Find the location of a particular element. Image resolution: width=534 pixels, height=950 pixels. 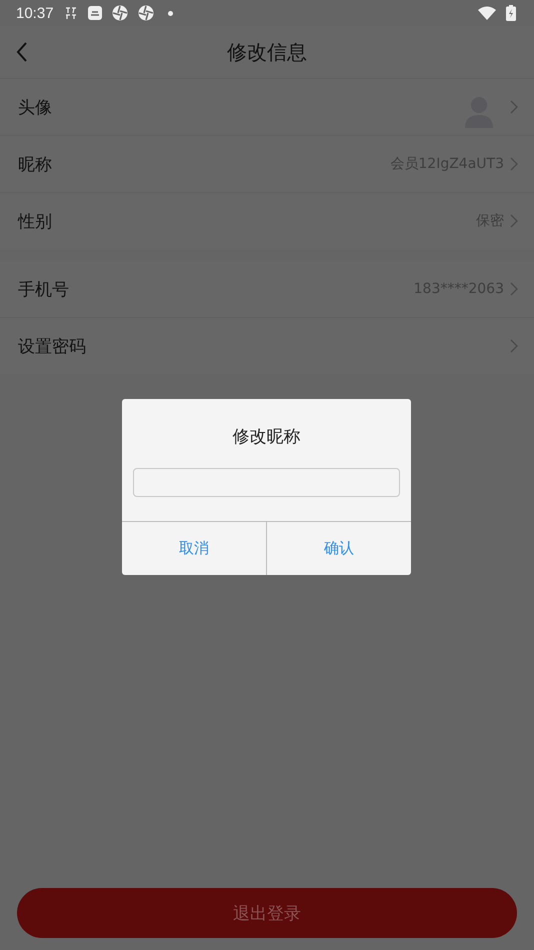

settings-row: 设置密码 is located at coordinates (267, 346).